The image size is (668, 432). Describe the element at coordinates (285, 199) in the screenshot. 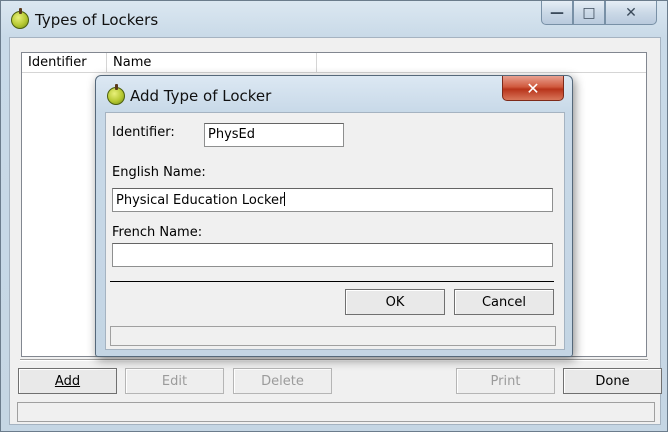

I see `text-caret` at that location.